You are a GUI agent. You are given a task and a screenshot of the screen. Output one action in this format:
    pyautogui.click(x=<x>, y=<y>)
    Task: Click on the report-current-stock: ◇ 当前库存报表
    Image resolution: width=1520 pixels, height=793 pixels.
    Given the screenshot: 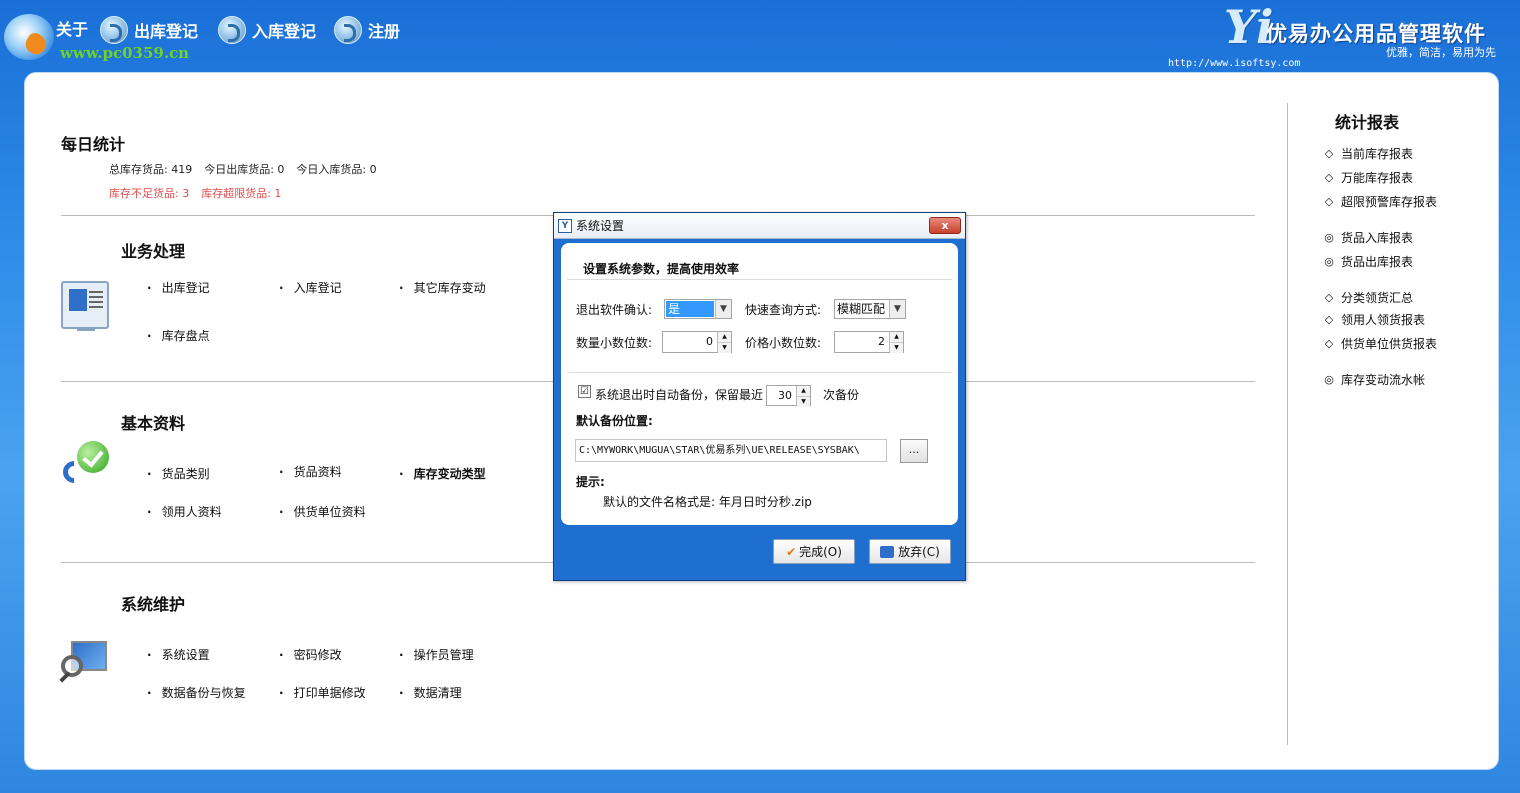 What is the action you would take?
    pyautogui.click(x=1368, y=153)
    